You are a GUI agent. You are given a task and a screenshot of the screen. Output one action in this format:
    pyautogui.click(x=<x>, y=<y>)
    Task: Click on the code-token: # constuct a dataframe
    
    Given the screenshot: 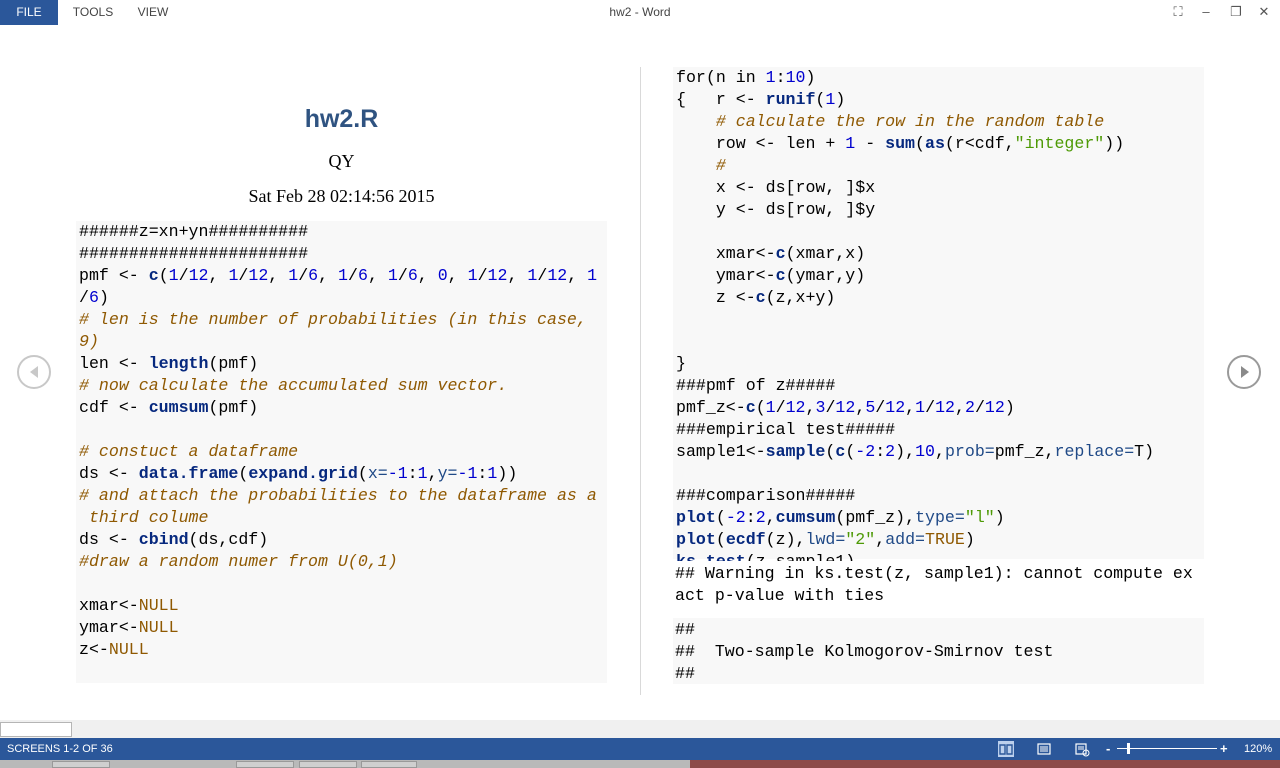 What is the action you would take?
    pyautogui.click(x=189, y=451)
    